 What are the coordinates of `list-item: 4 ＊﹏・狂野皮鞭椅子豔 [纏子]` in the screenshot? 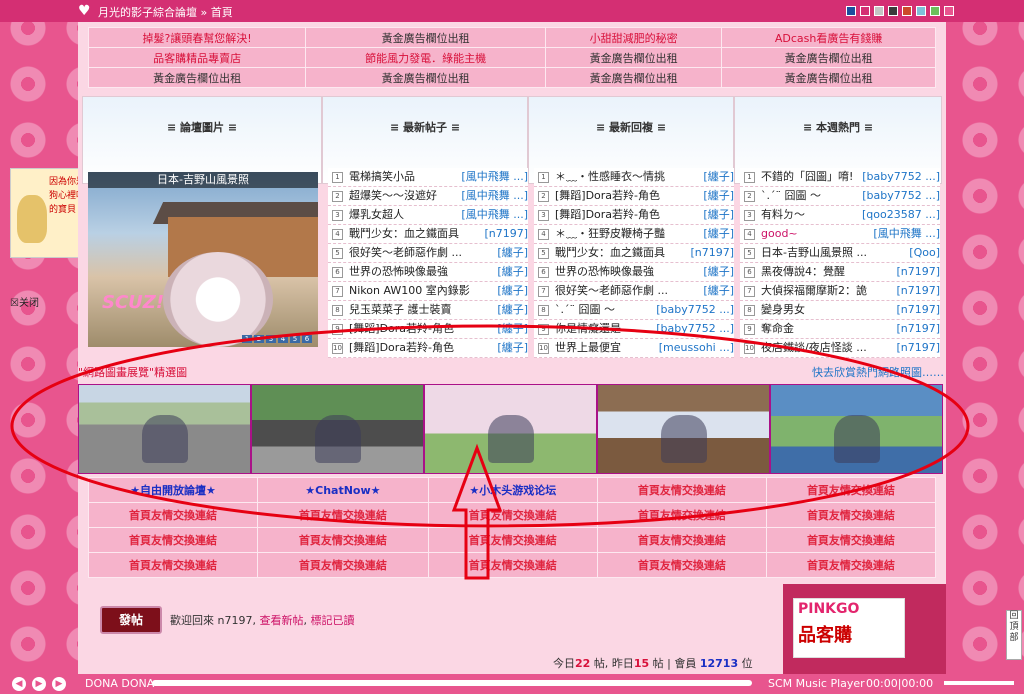 It's located at (634, 234).